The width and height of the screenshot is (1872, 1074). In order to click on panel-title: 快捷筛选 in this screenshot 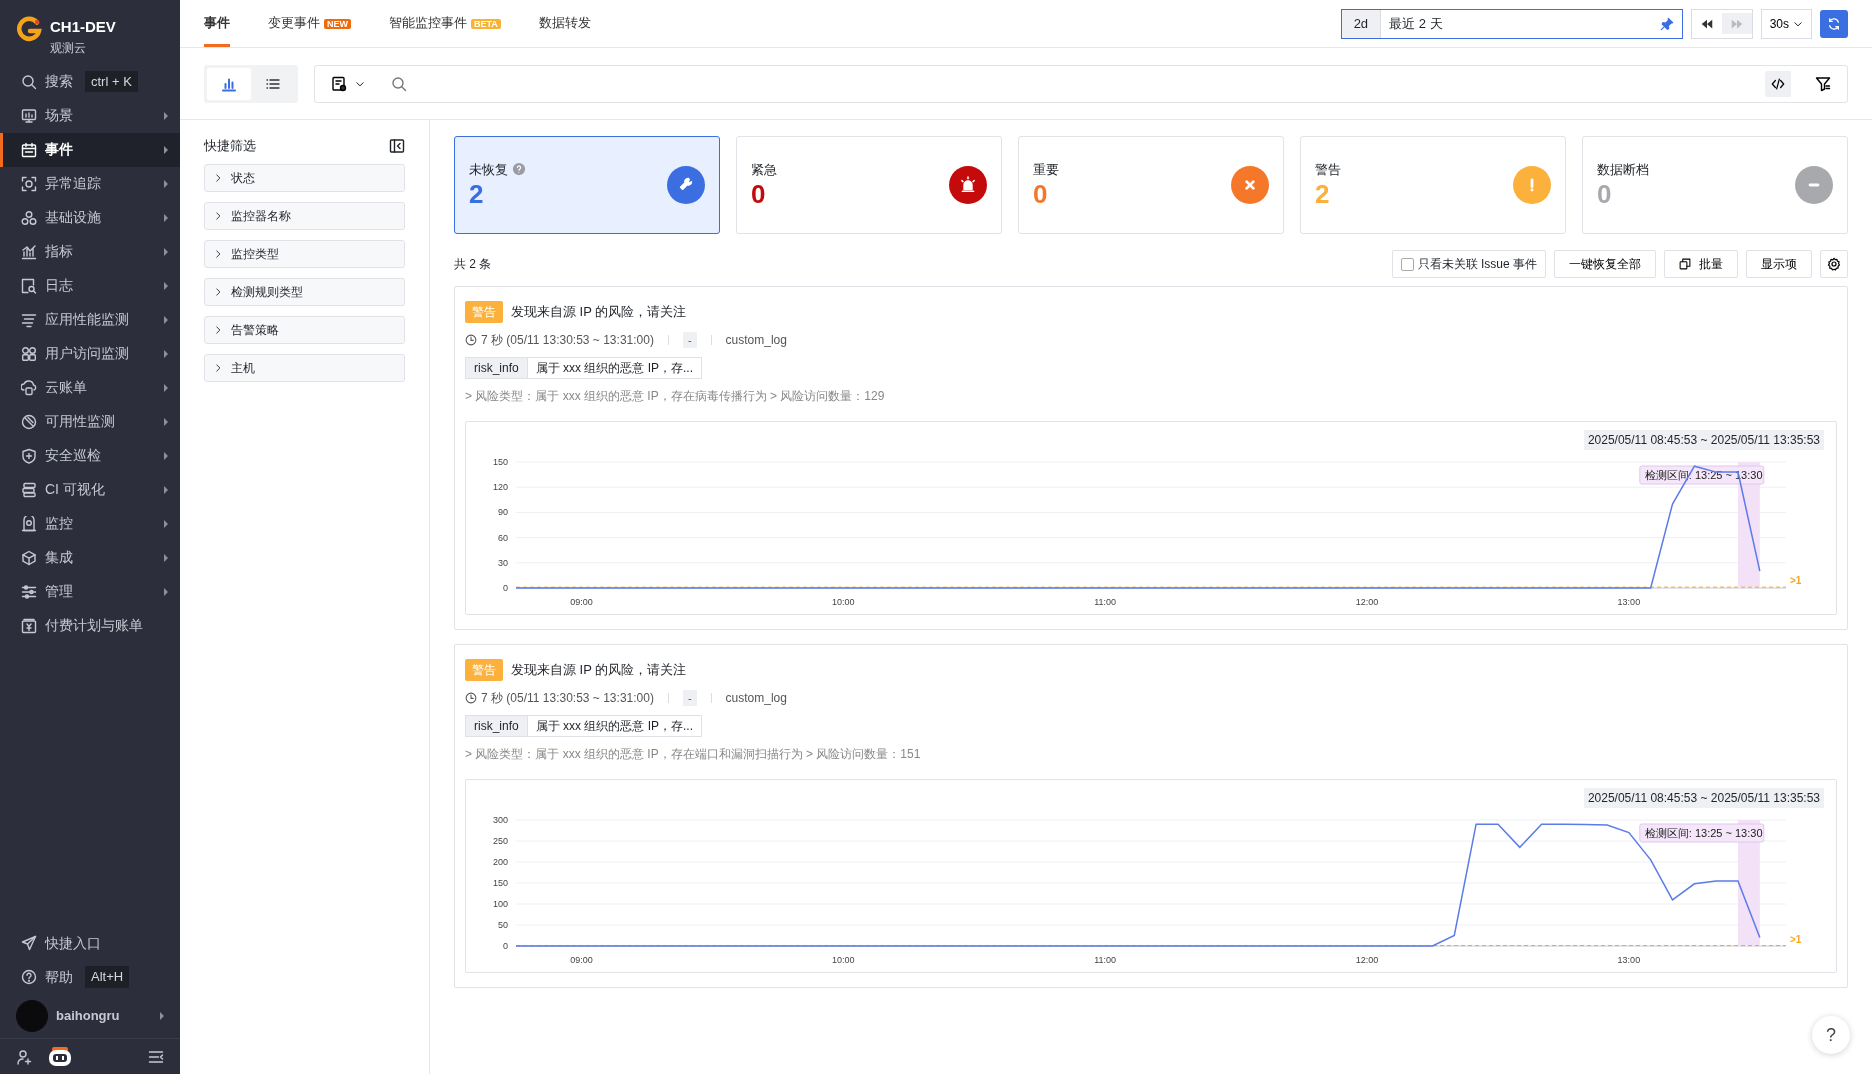, I will do `click(230, 146)`.